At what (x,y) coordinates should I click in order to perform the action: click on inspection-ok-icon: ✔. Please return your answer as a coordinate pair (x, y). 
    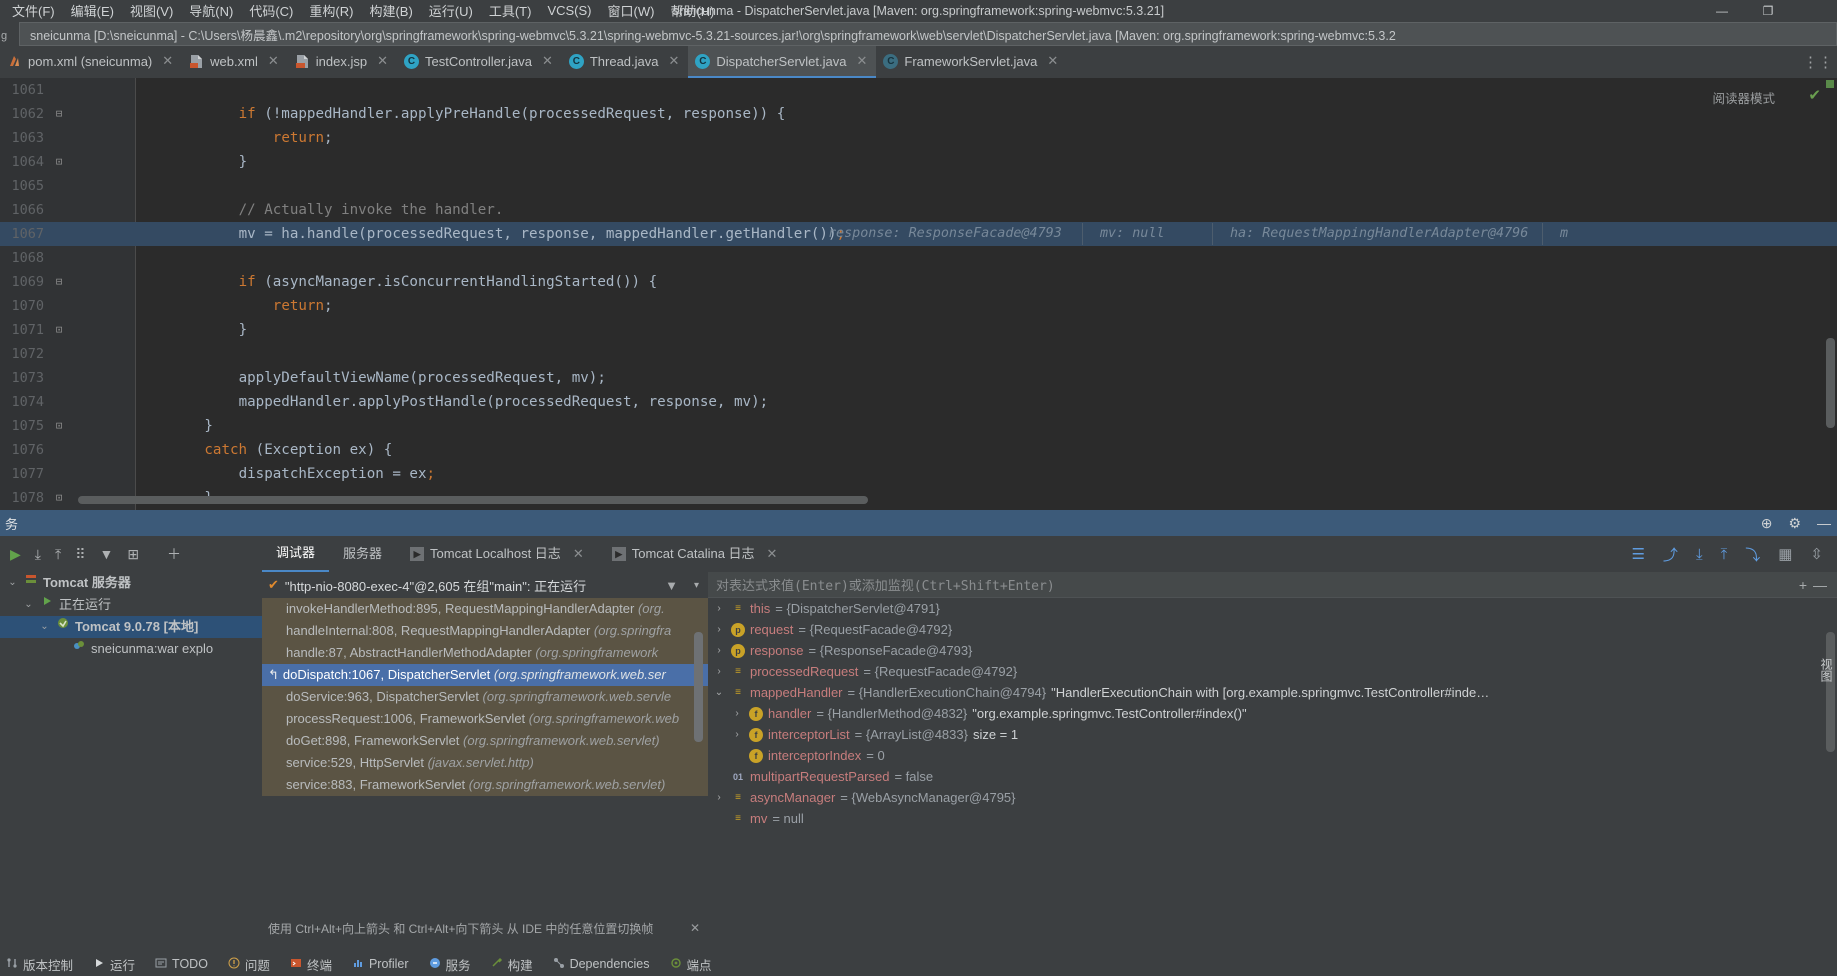
    Looking at the image, I should click on (1814, 95).